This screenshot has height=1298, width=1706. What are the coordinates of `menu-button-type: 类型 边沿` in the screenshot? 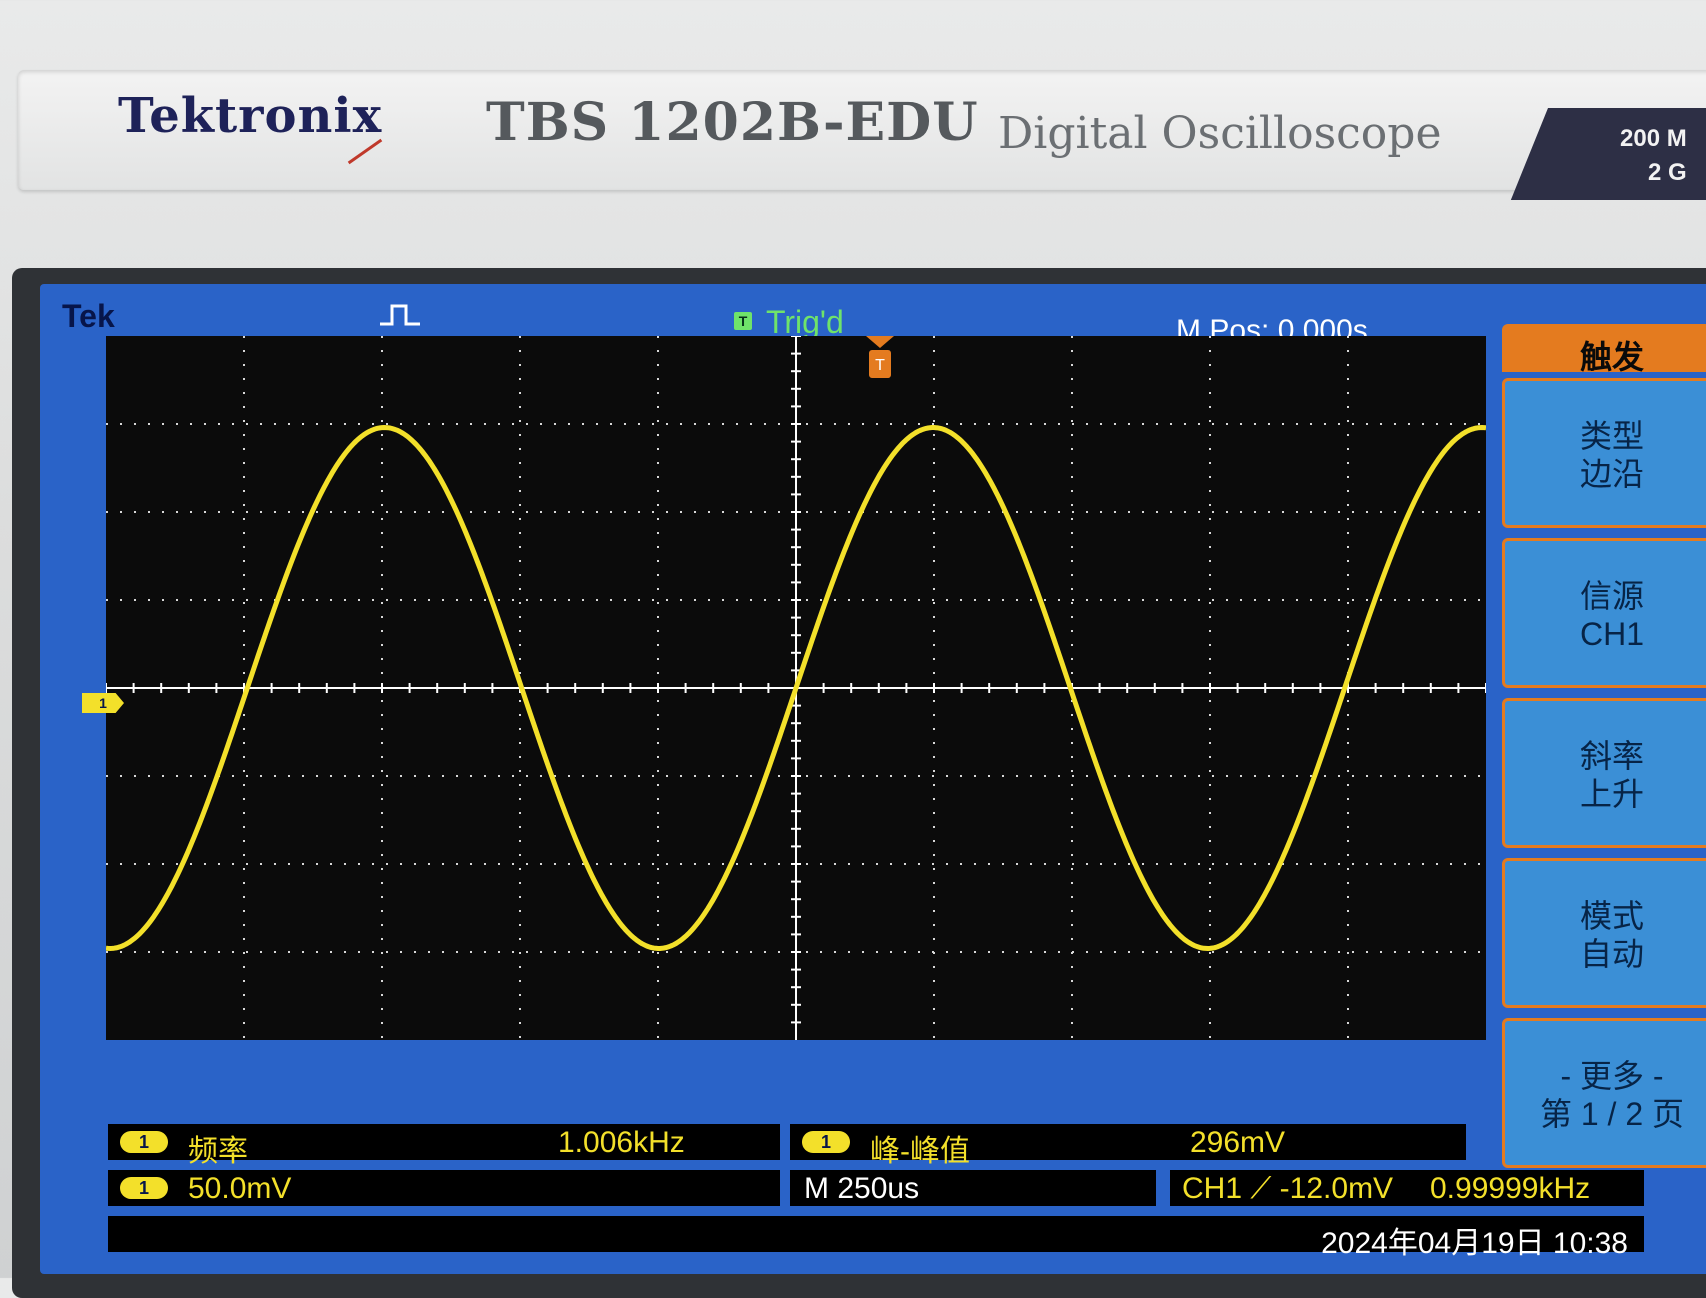 It's located at (1604, 453).